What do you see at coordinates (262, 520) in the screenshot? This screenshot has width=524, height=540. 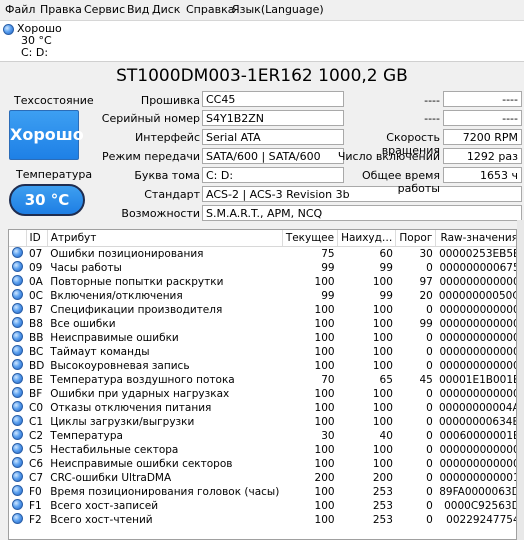 I see `table-row: F2 Всего хост-чтений 100 253 0 00229247754` at bounding box center [262, 520].